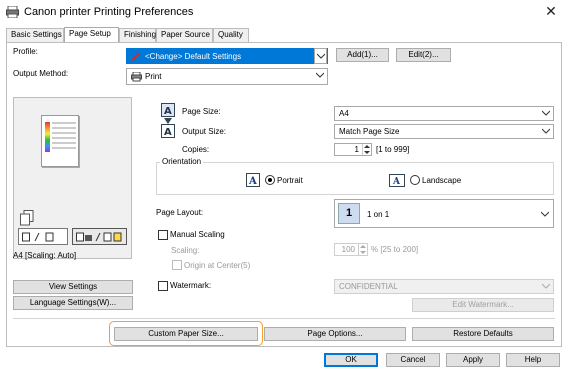  Describe the element at coordinates (163, 286) in the screenshot. I see `watermark-checkbox` at that location.